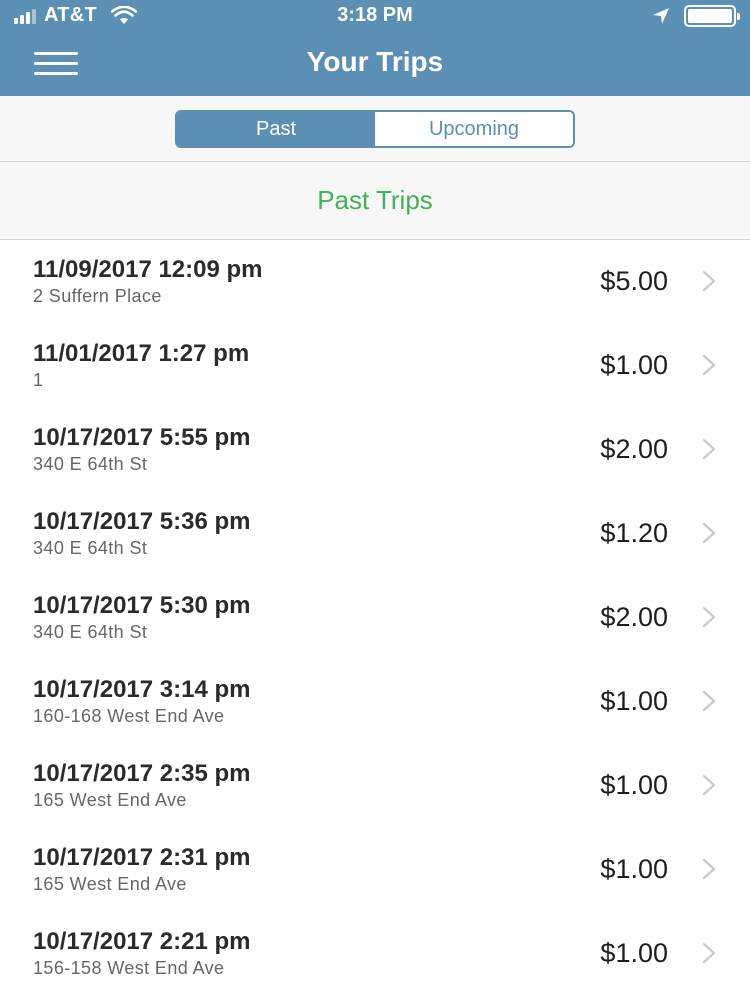  I want to click on trip-amount: $5.00, so click(634, 281).